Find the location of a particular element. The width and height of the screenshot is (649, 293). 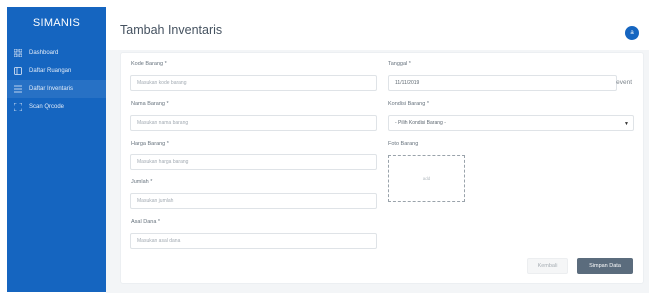

sidebar-item-label: Scan Qrcode is located at coordinates (47, 107).